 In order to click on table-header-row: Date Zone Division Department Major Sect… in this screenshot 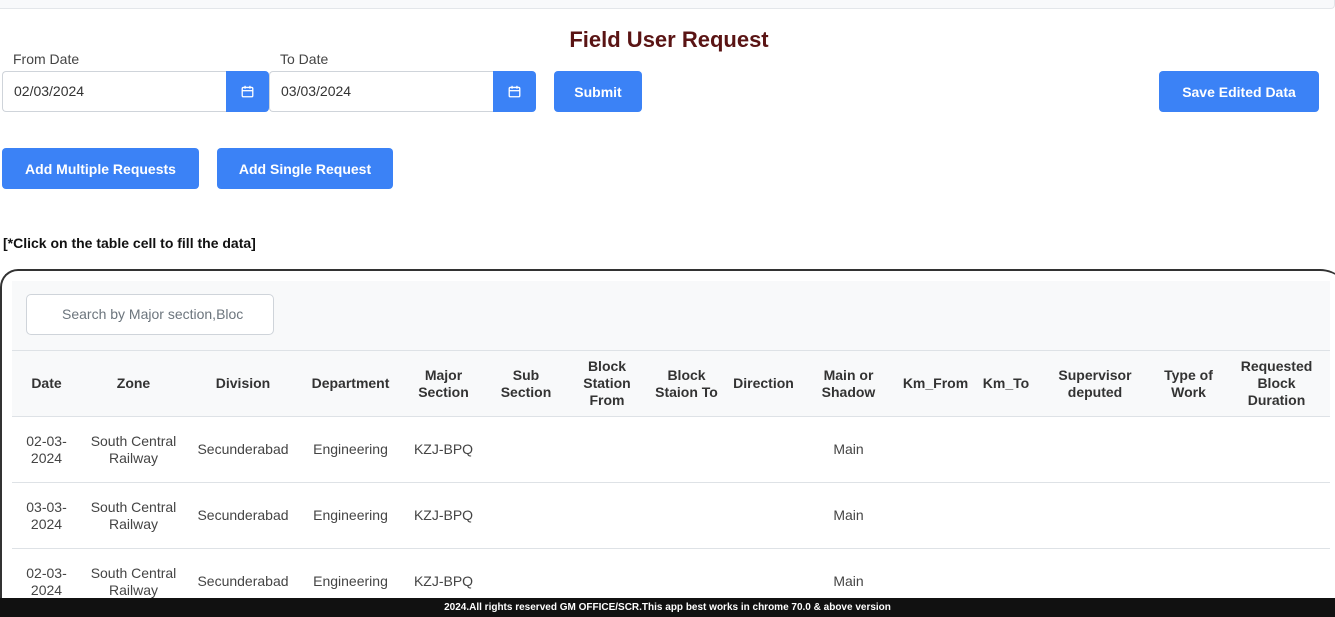, I will do `click(671, 383)`.